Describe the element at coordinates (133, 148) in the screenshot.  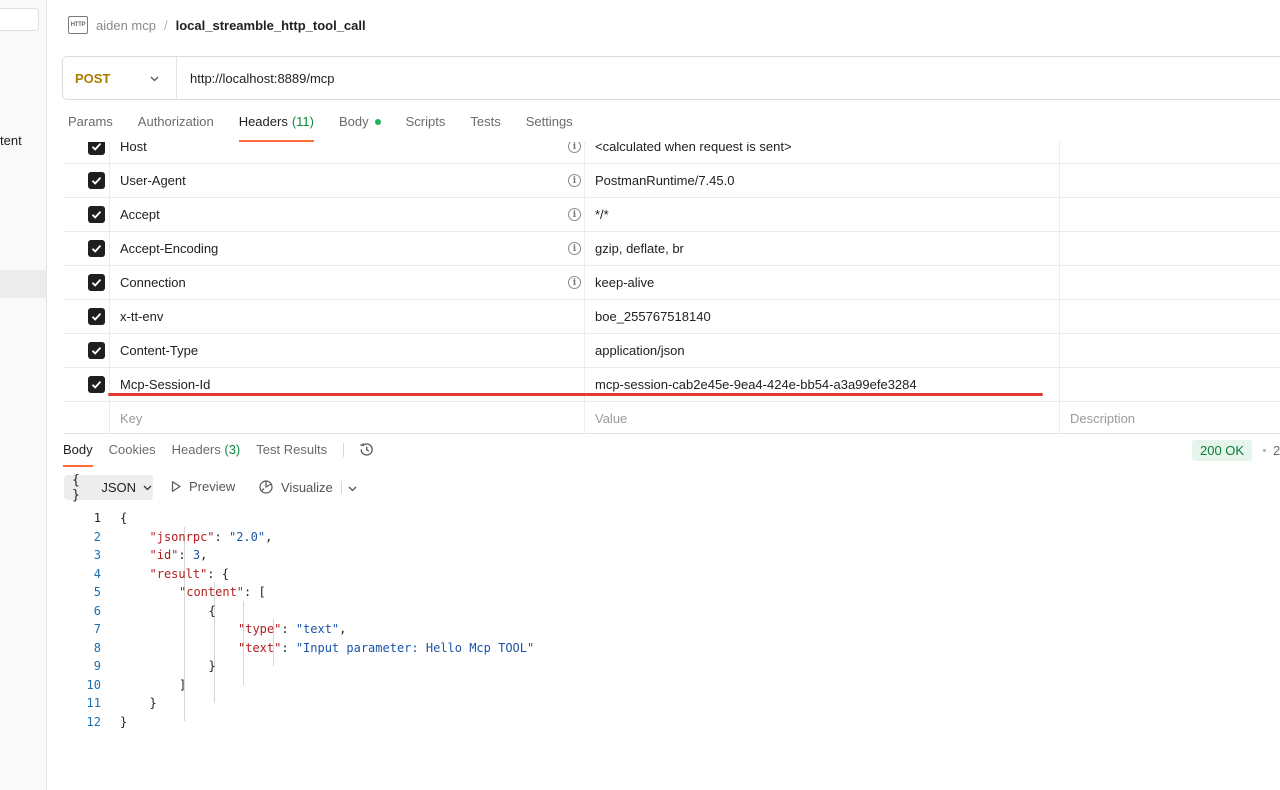
I see `header-key: Host` at that location.